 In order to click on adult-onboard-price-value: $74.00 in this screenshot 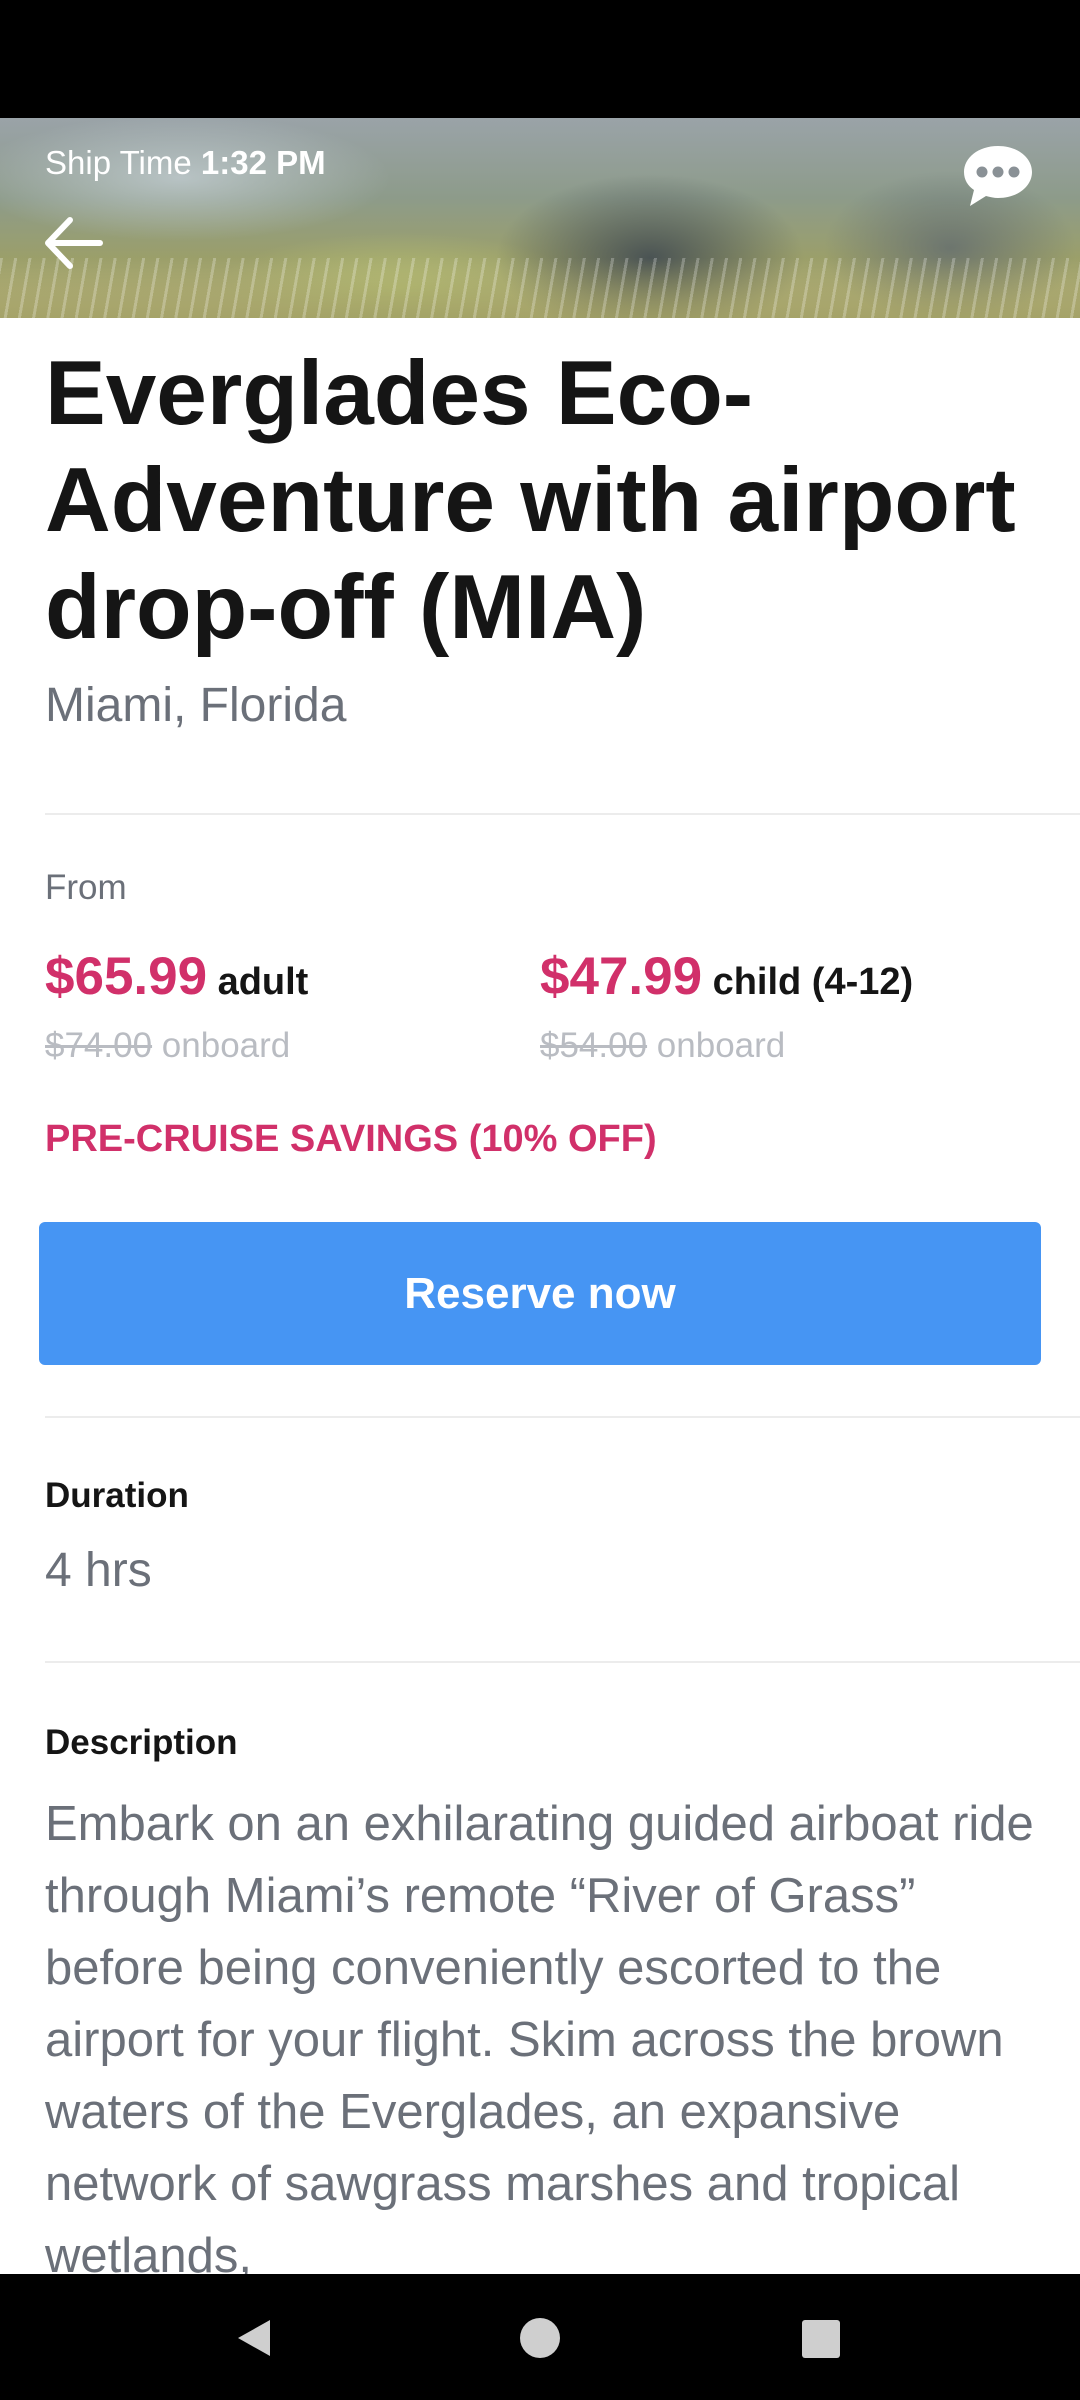, I will do `click(99, 1045)`.